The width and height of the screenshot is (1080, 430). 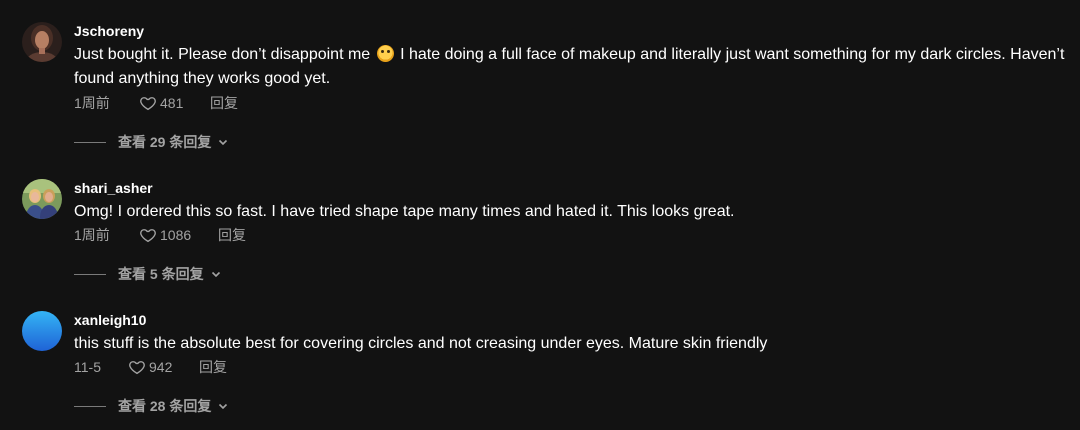 What do you see at coordinates (109, 31) in the screenshot?
I see `comment-username: Jschoreny` at bounding box center [109, 31].